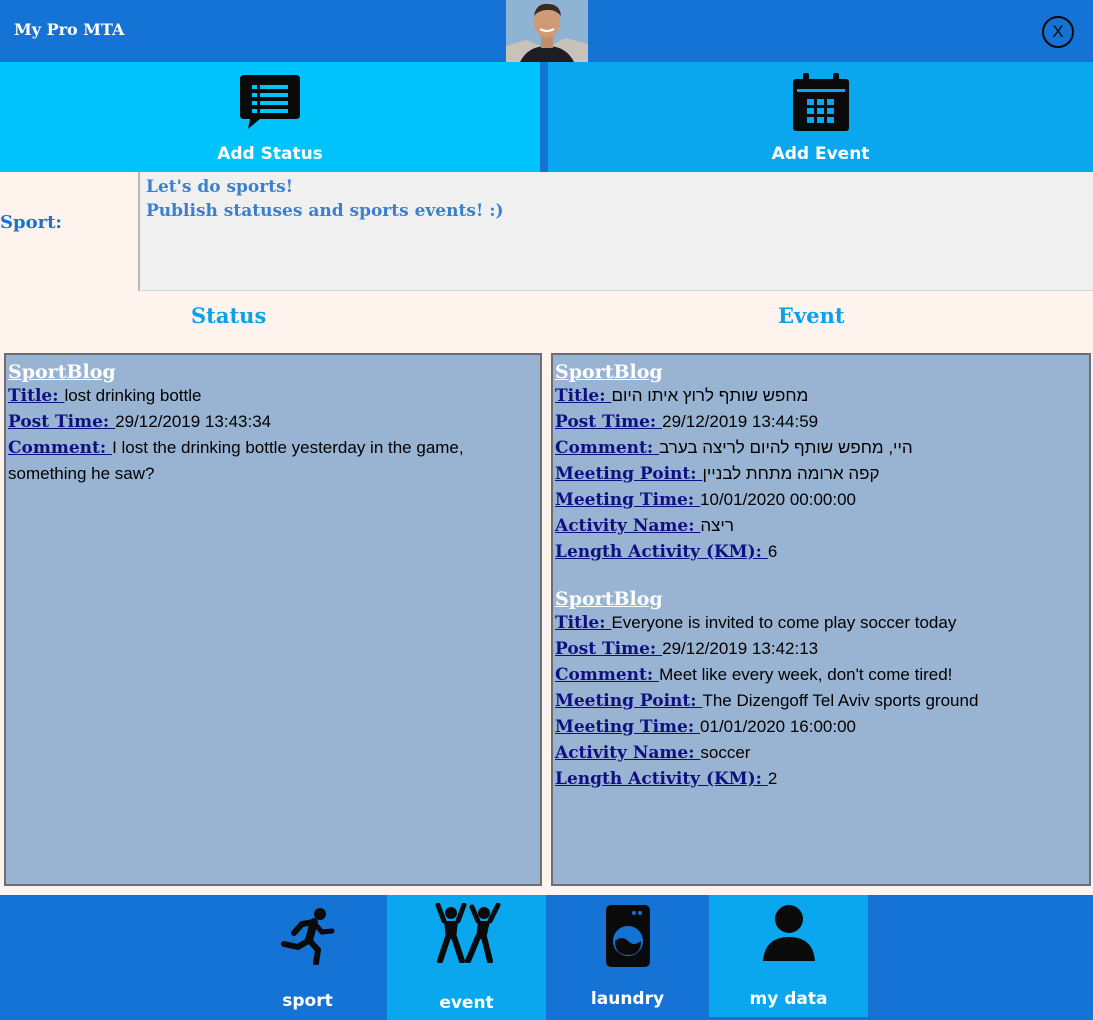 The image size is (1093, 1020). Describe the element at coordinates (220, 187) in the screenshot. I see `sport-message-line: Let's do sports!` at that location.